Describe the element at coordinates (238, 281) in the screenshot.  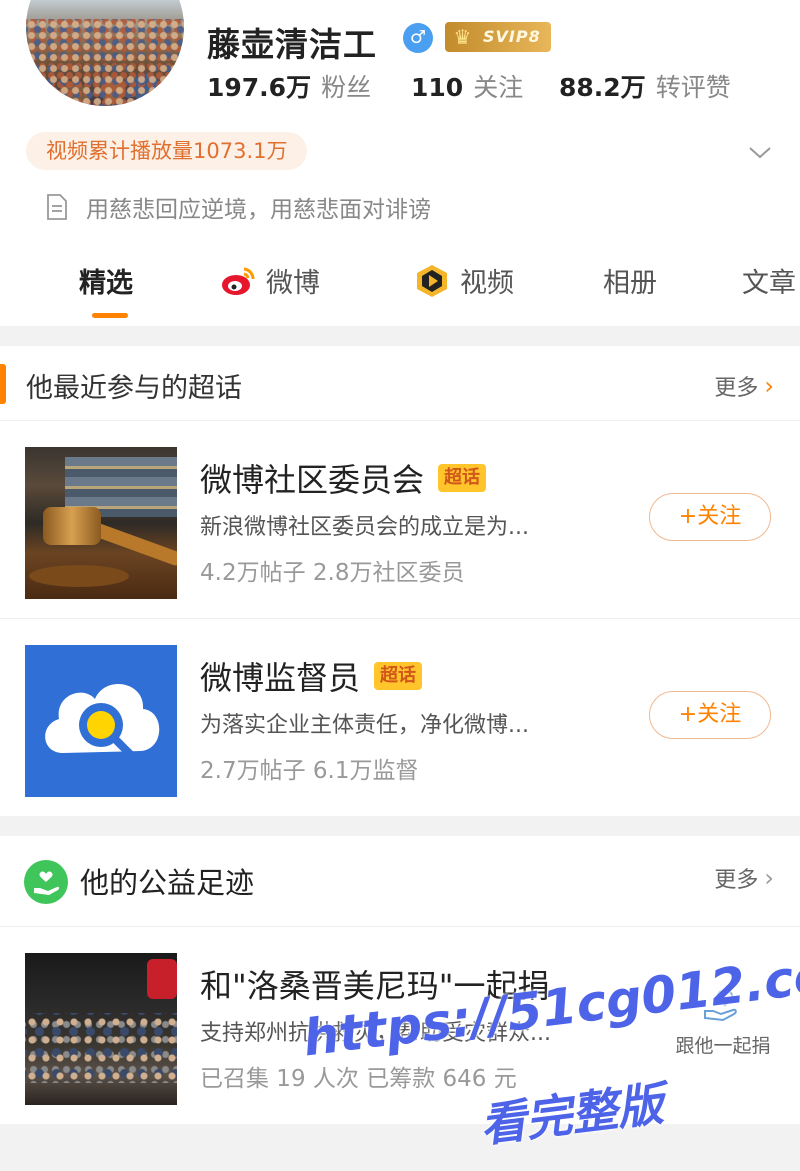
I see `weibo-logo-icon` at that location.